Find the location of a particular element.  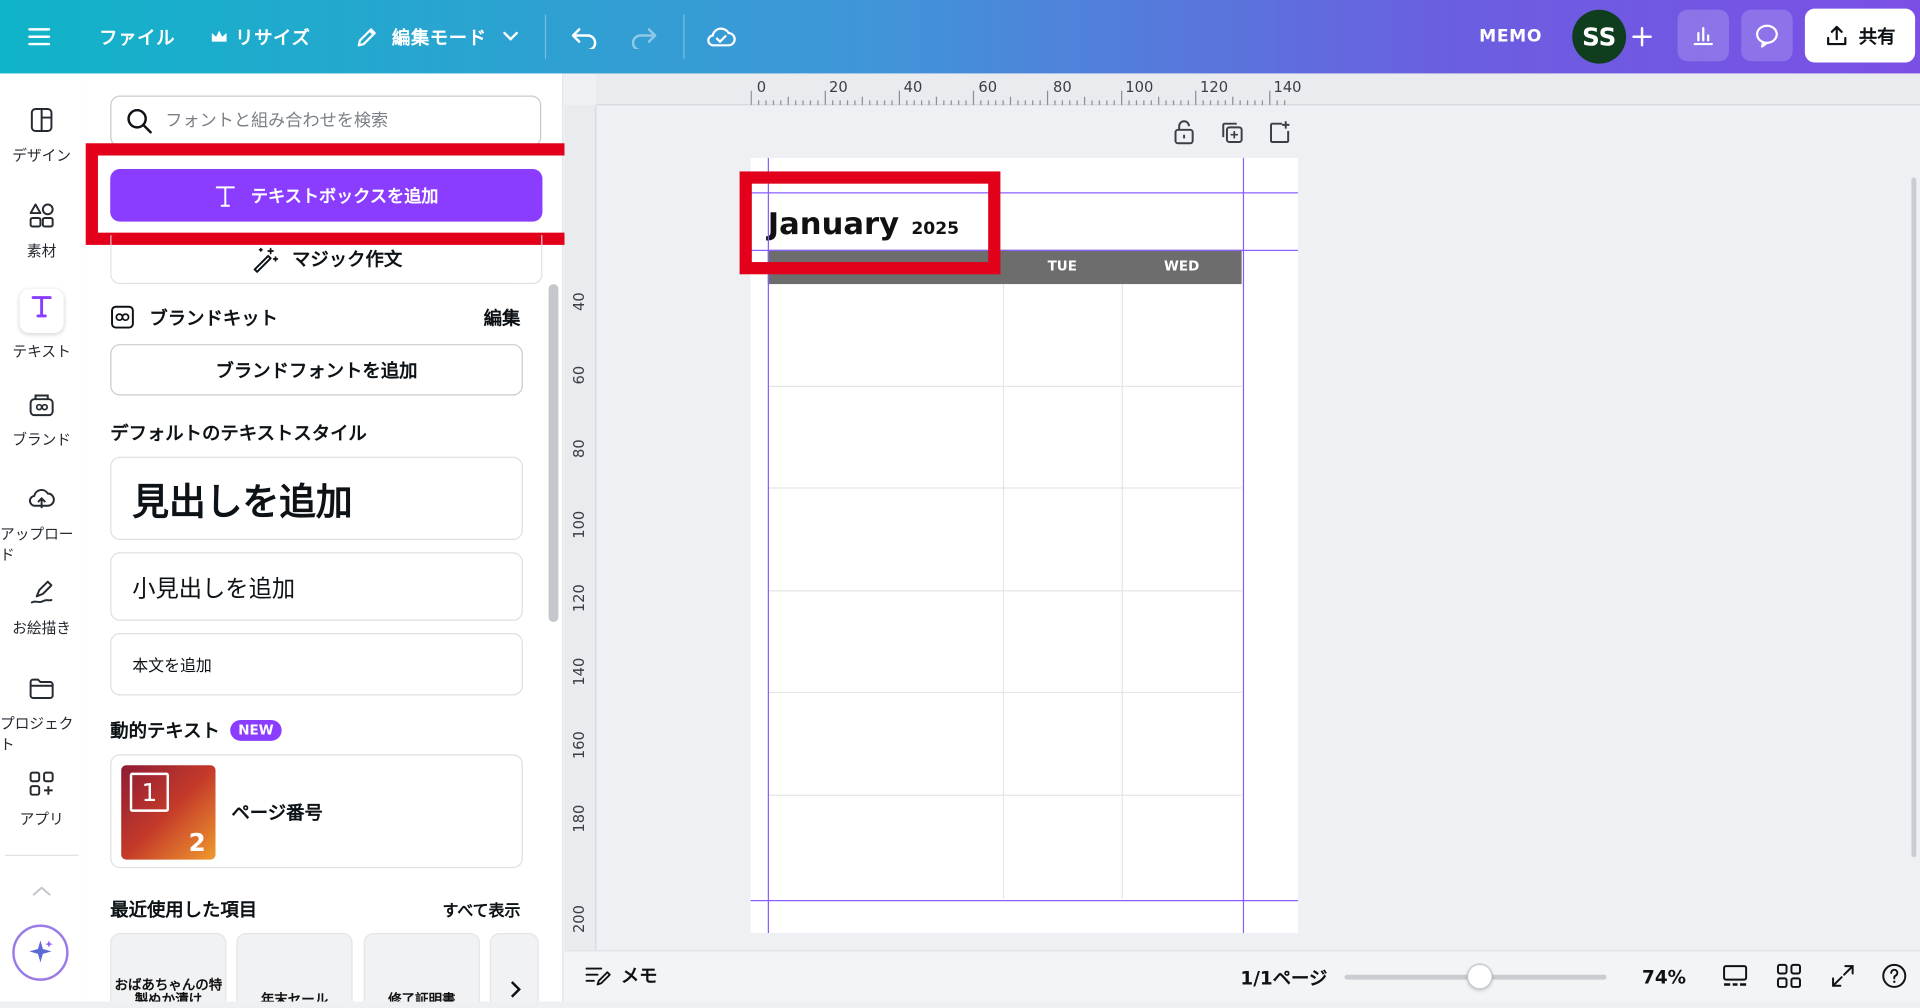

grid-view-icon is located at coordinates (1788, 975).